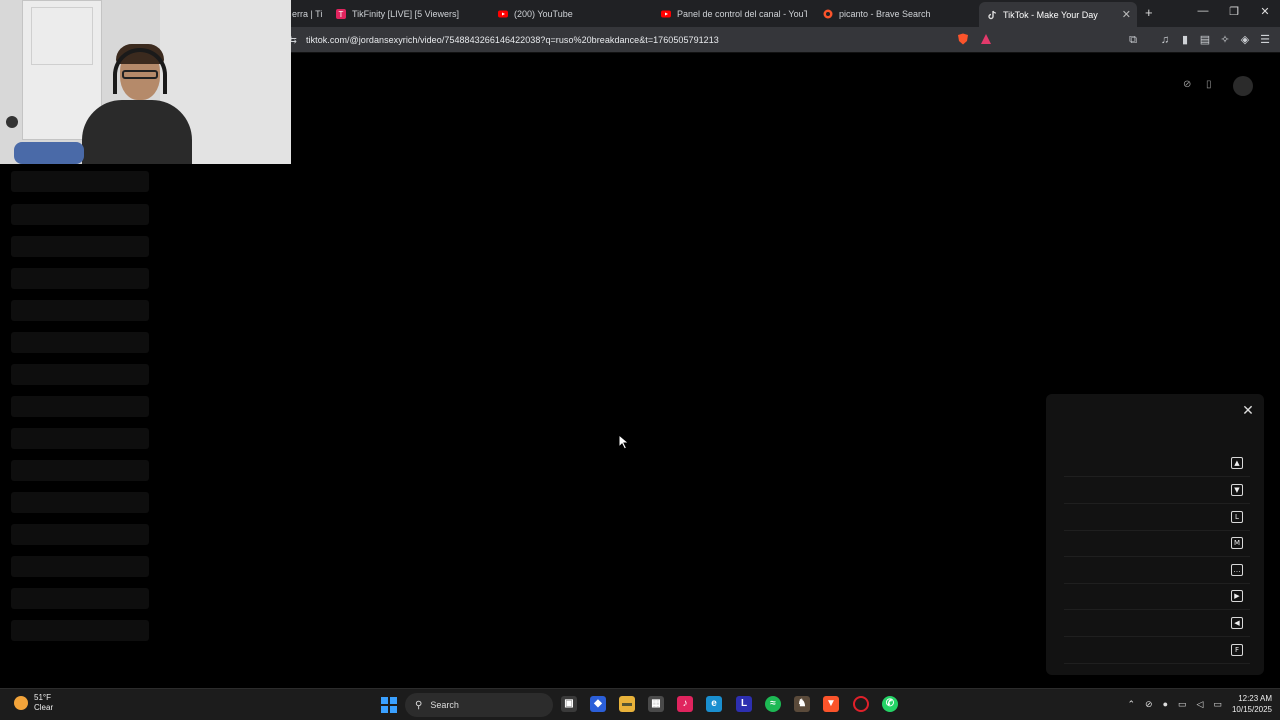  What do you see at coordinates (1157, 517) in the screenshot?
I see `shortcut-row: L` at bounding box center [1157, 517].